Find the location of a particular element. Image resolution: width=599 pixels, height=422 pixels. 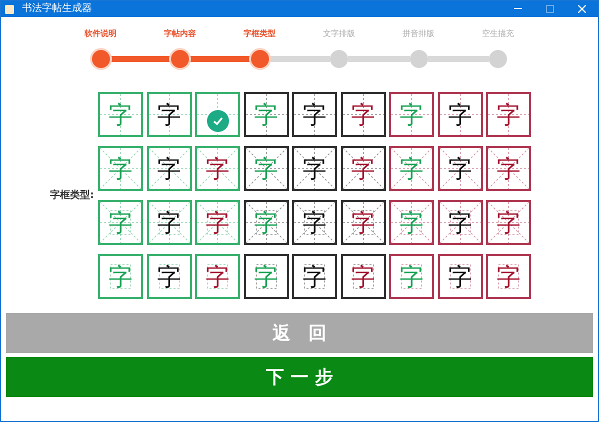

minimize-icon is located at coordinates (518, 9).